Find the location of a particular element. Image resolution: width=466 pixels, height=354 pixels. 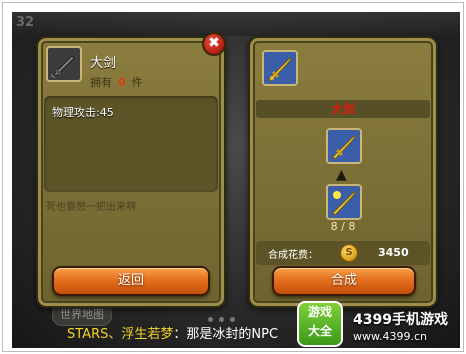

cost-box: 合成花费： S 3450 is located at coordinates (343, 253).